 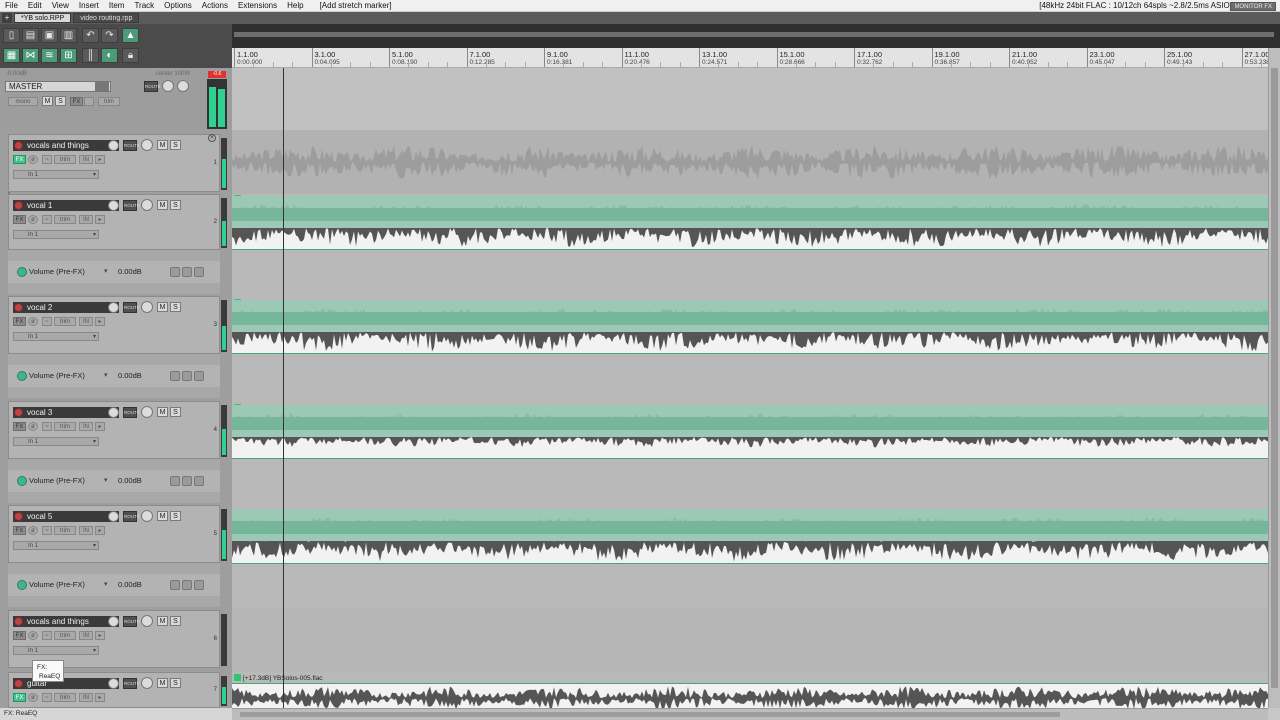 I want to click on folder-lane, so click(x=750, y=162).